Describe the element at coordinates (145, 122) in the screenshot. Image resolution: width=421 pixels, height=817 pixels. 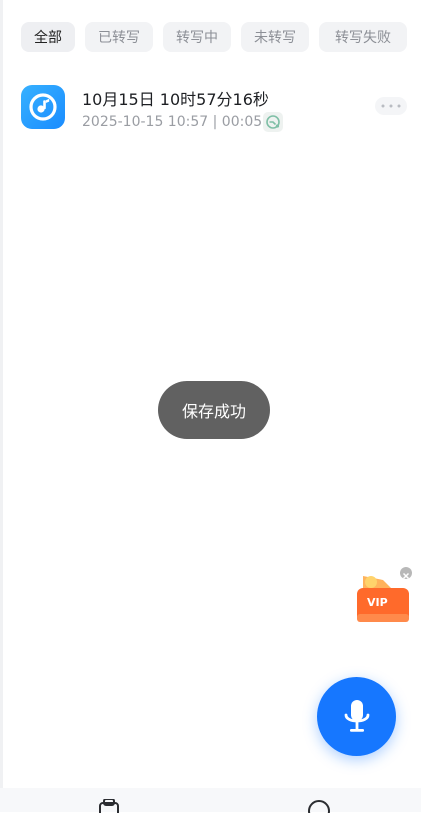
I see `recording-datetime: 2025-10-15 10:57` at that location.